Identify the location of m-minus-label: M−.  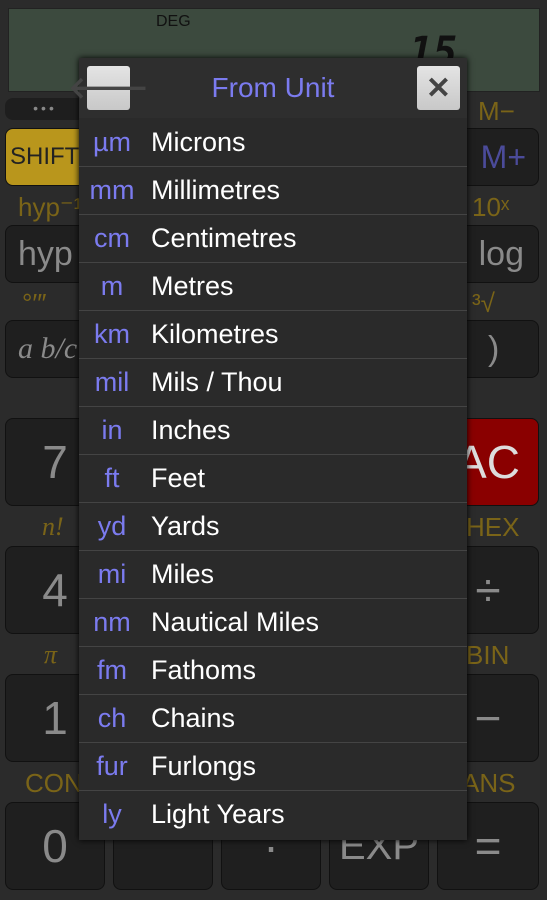
(496, 111).